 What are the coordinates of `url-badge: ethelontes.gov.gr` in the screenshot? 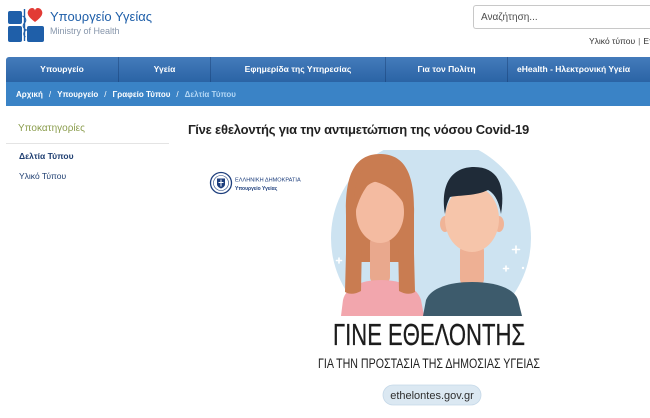 It's located at (432, 395).